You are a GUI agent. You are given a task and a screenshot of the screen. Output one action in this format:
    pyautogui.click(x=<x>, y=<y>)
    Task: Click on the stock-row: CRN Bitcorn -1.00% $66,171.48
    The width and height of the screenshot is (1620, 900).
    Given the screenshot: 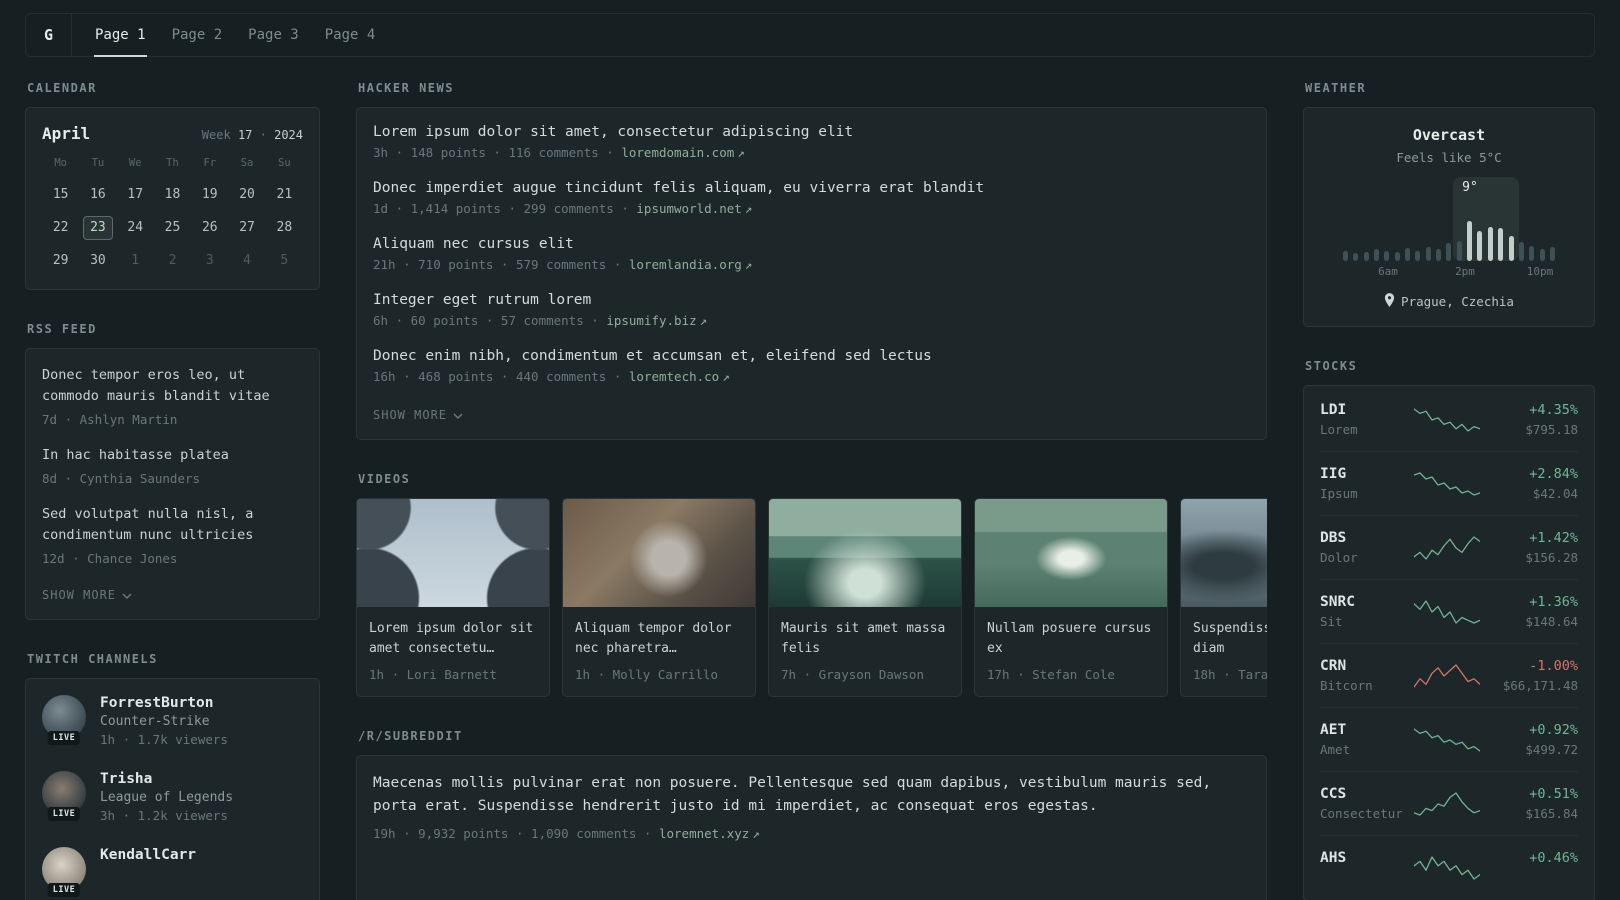 What is the action you would take?
    pyautogui.click(x=1449, y=675)
    